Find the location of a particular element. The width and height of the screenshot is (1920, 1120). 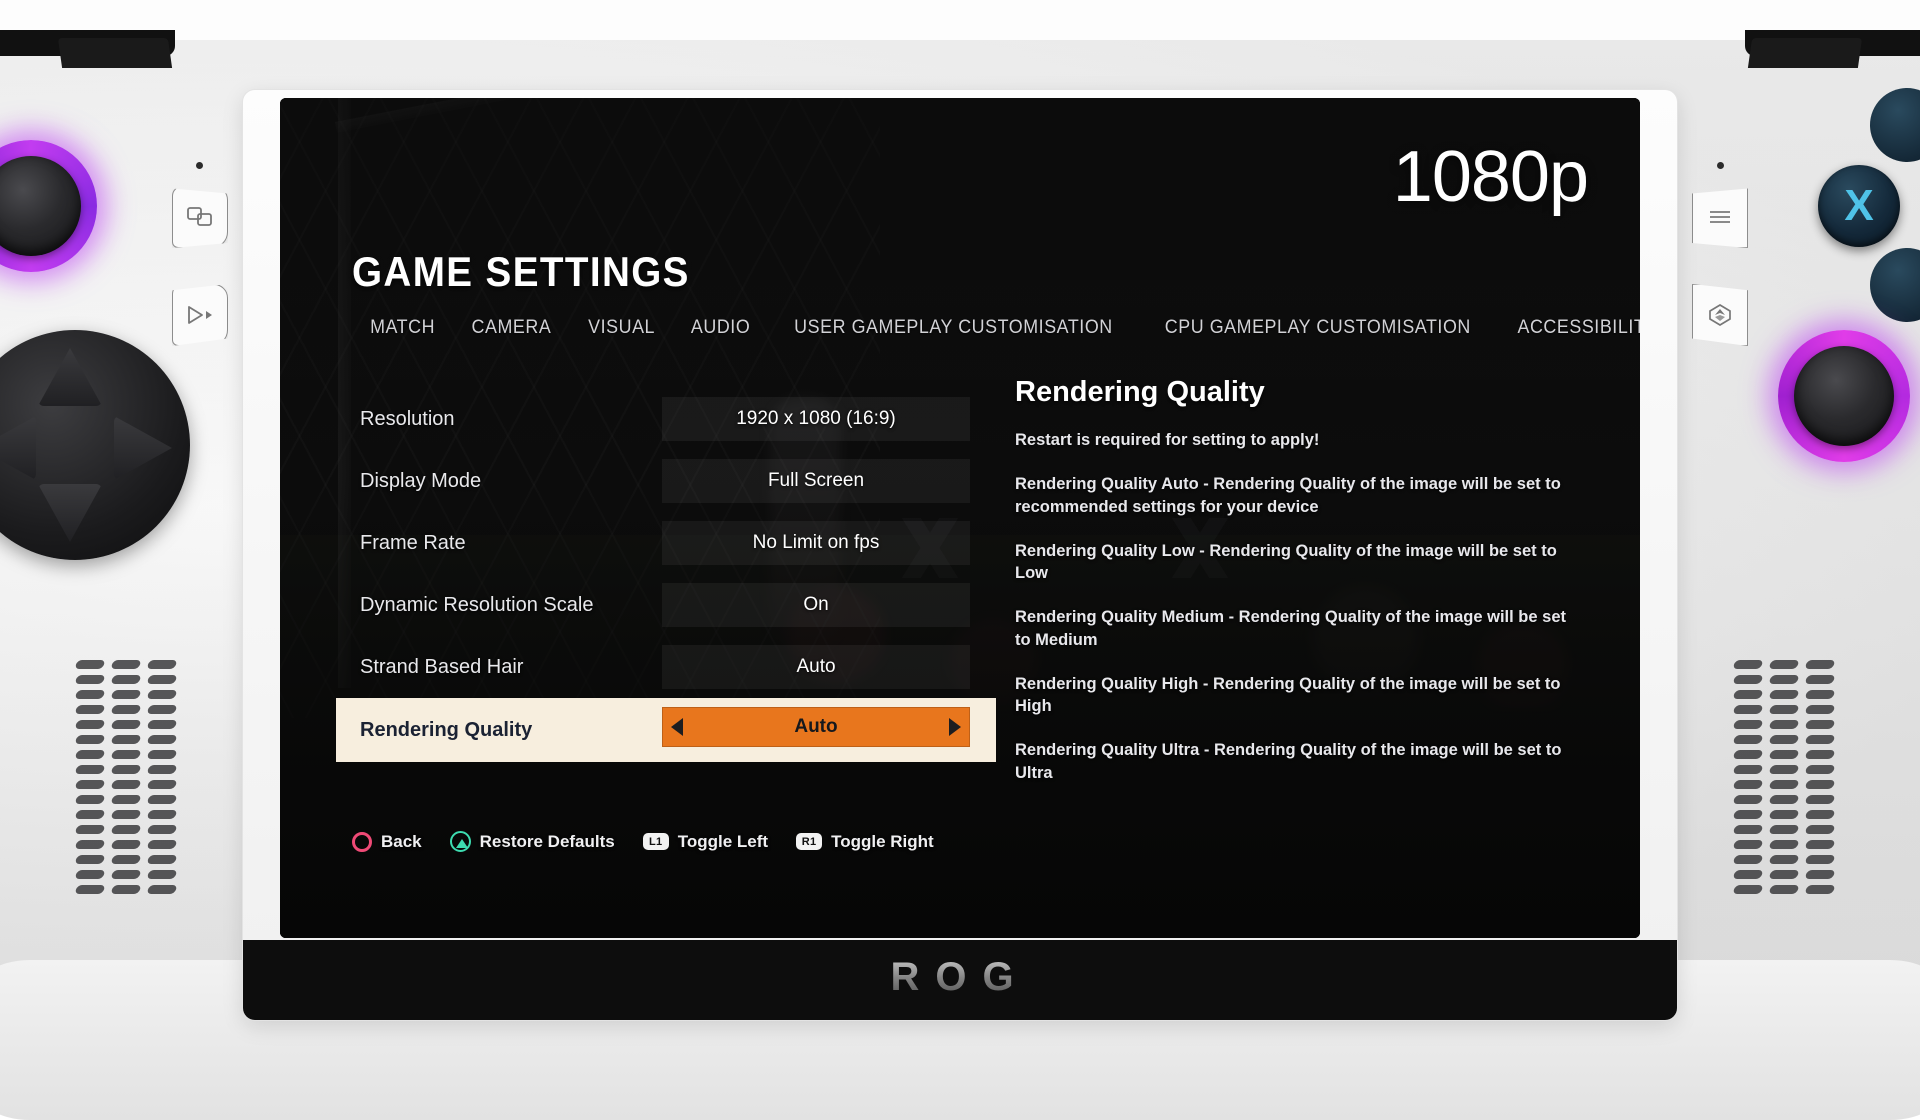

next-value-arrow-icon is located at coordinates (955, 727).